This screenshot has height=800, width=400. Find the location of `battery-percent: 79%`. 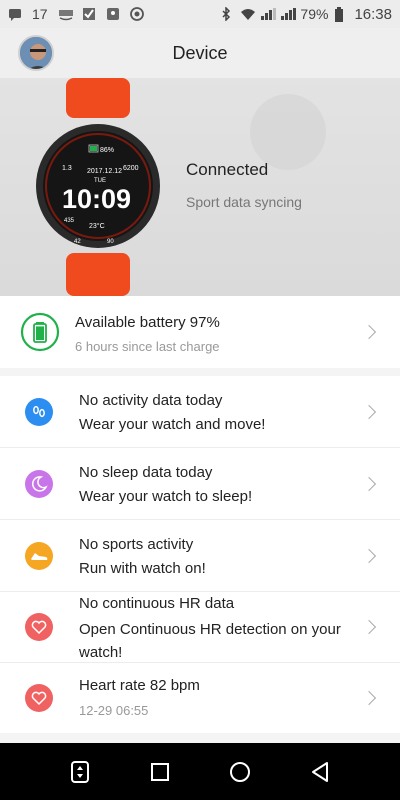

battery-percent: 79% is located at coordinates (314, 14).